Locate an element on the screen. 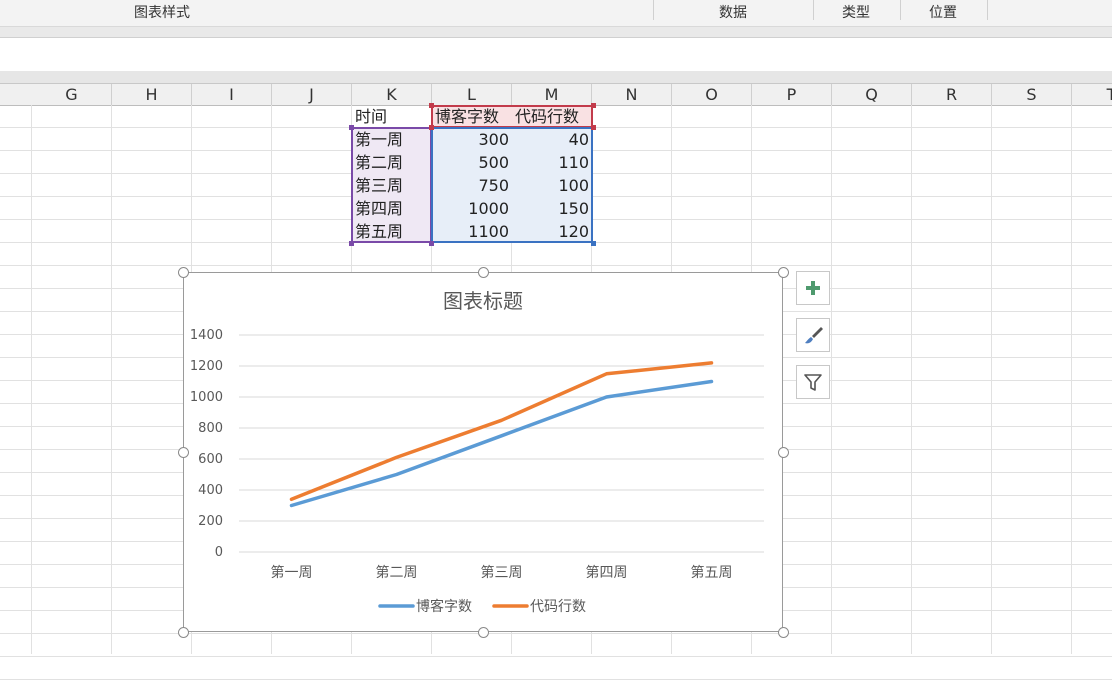 Image resolution: width=1112 pixels, height=680 pixels. column-header: R is located at coordinates (952, 94).